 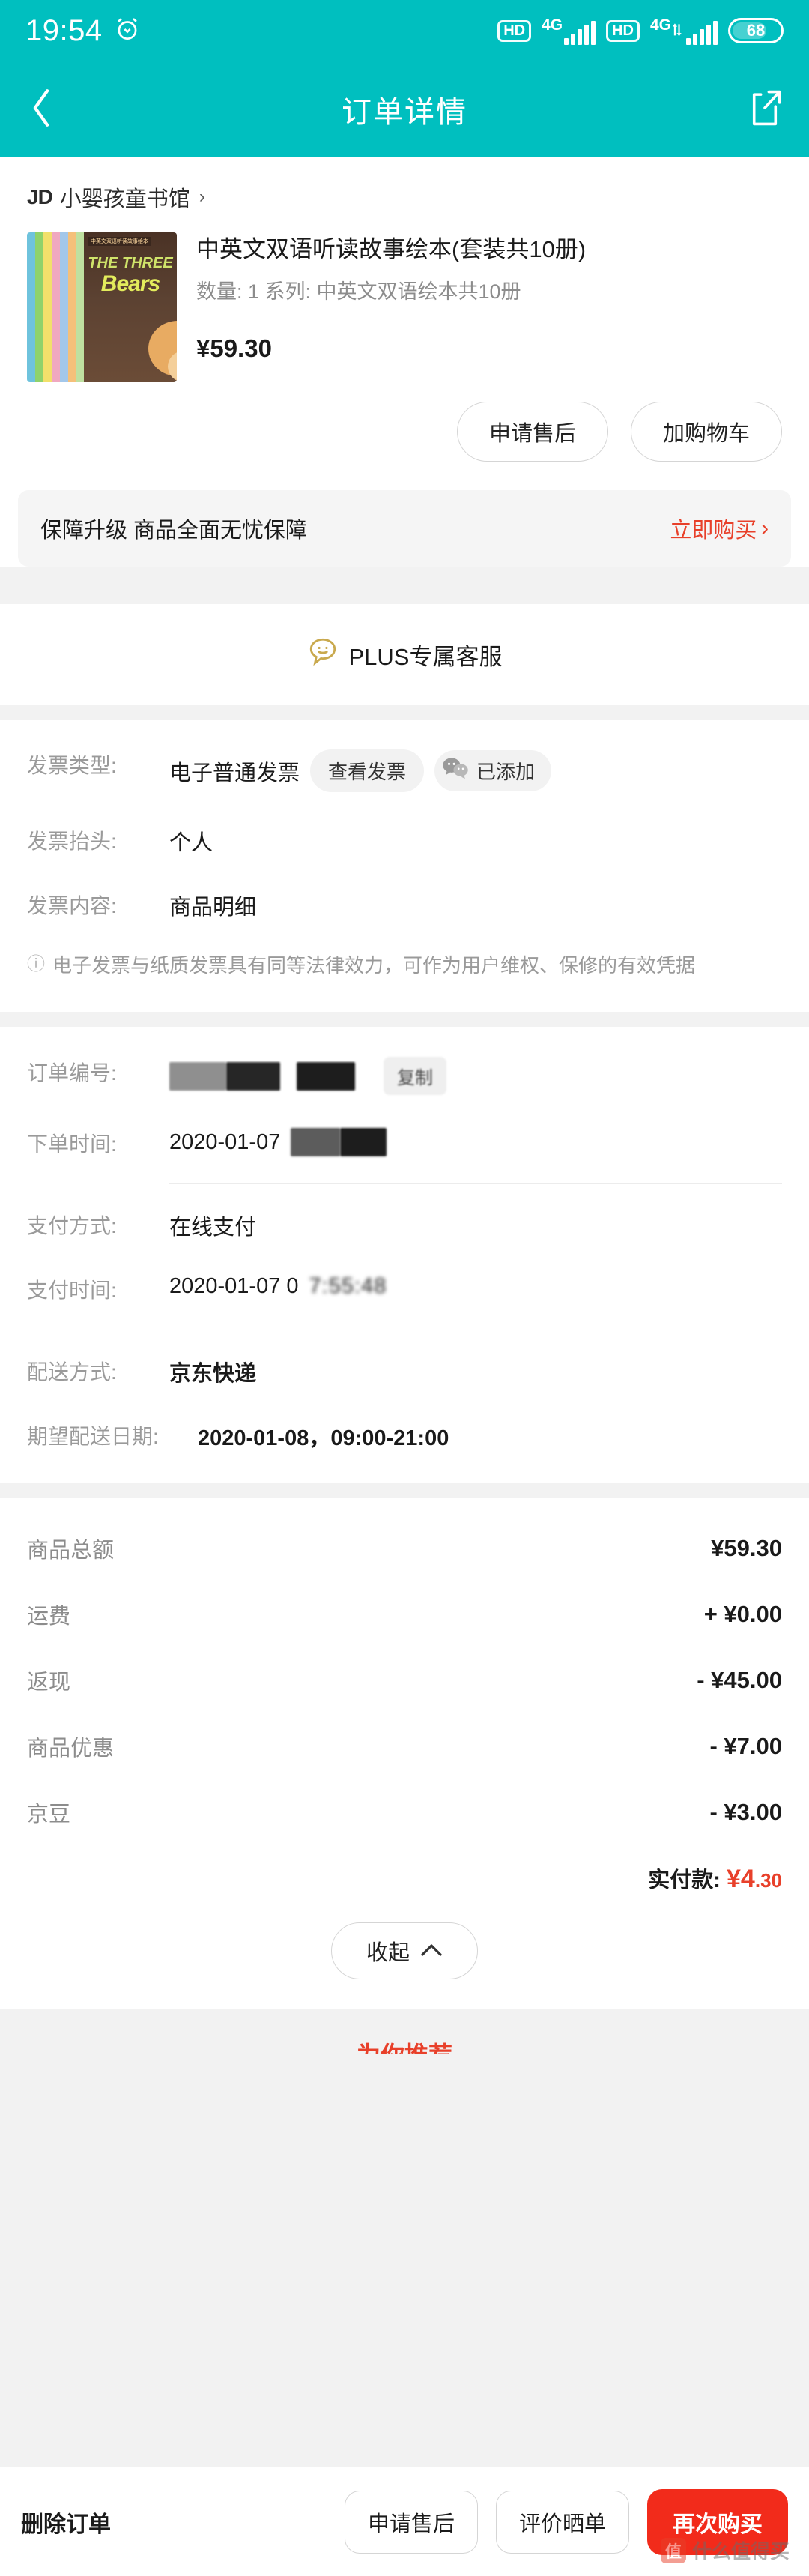 I want to click on wechat-added-chip: 已添加, so click(x=493, y=770).